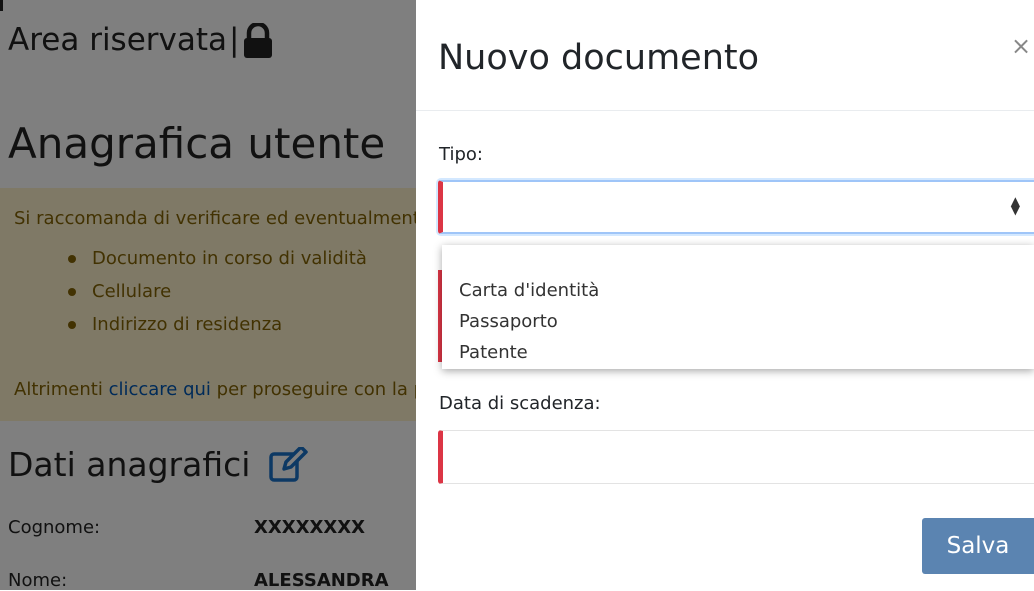 The image size is (1034, 591). Describe the element at coordinates (738, 321) in the screenshot. I see `option-passport: Passaporto` at that location.